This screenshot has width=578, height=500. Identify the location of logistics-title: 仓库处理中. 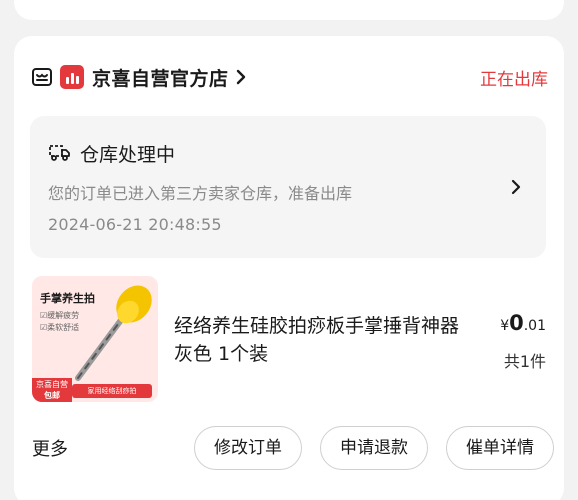
(128, 155).